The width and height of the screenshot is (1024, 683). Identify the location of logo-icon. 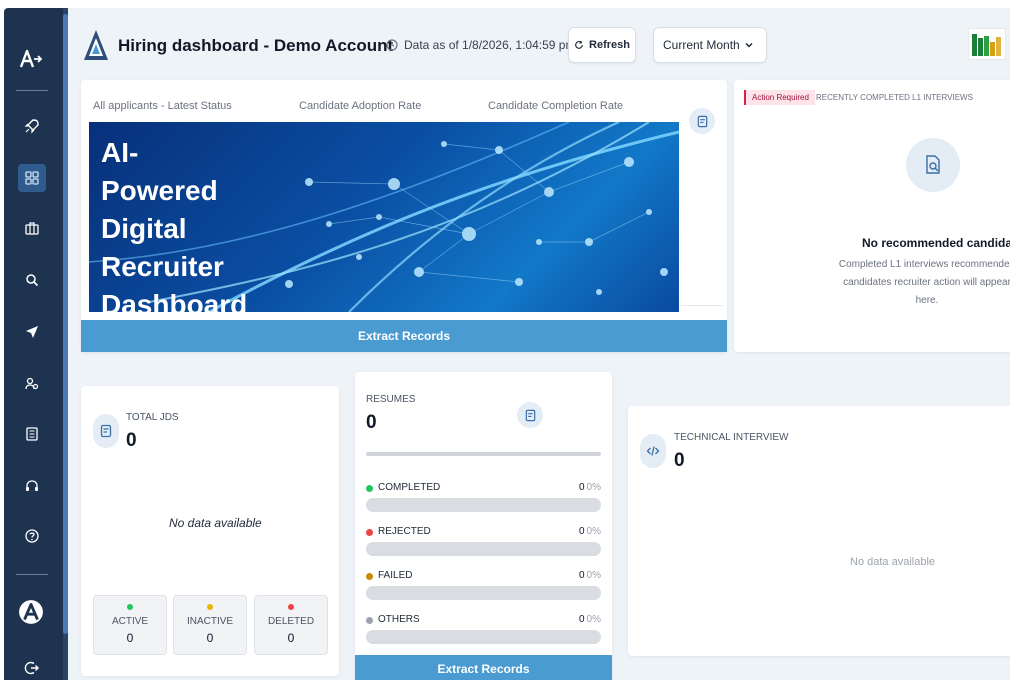
(31, 59).